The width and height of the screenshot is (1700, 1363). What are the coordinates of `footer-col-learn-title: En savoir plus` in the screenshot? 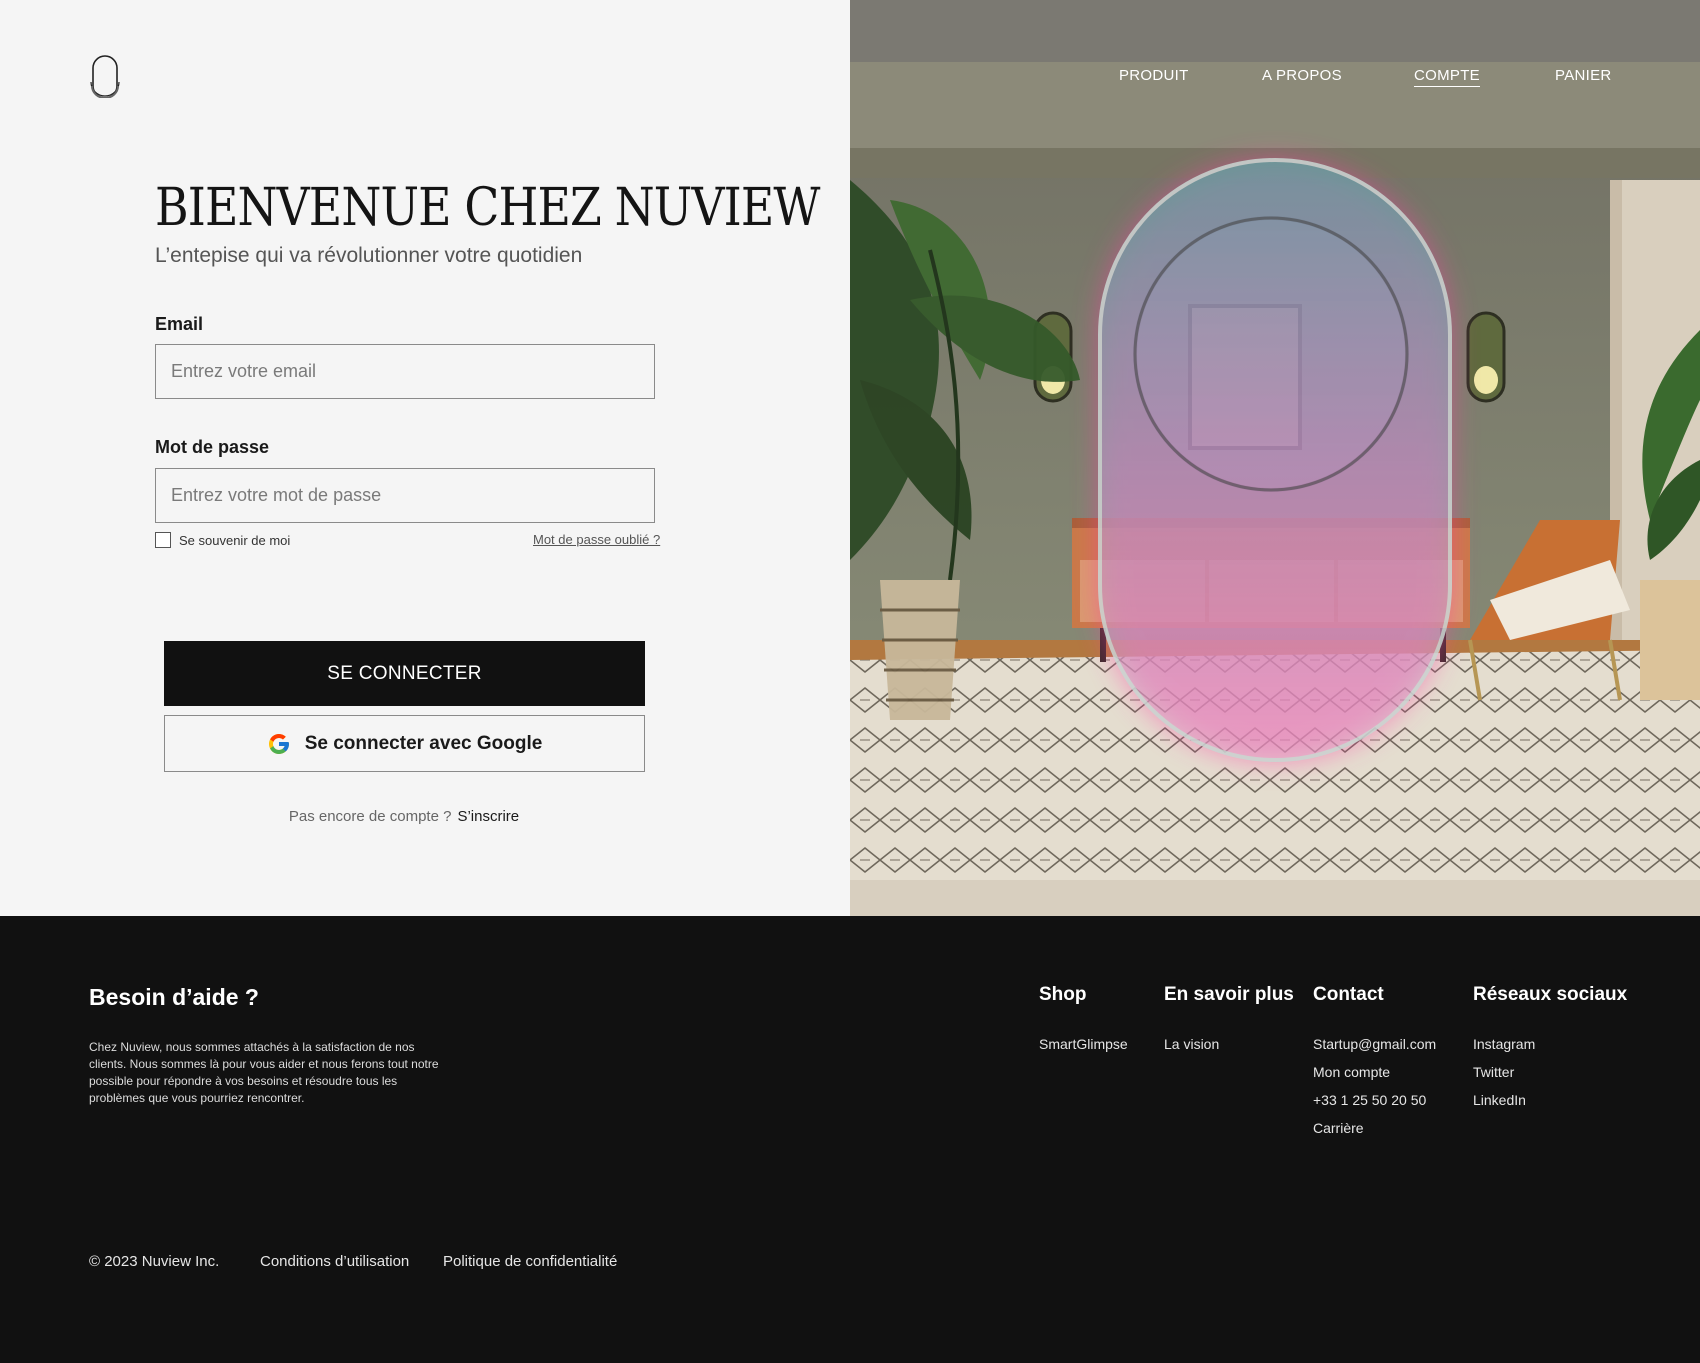 It's located at (1229, 994).